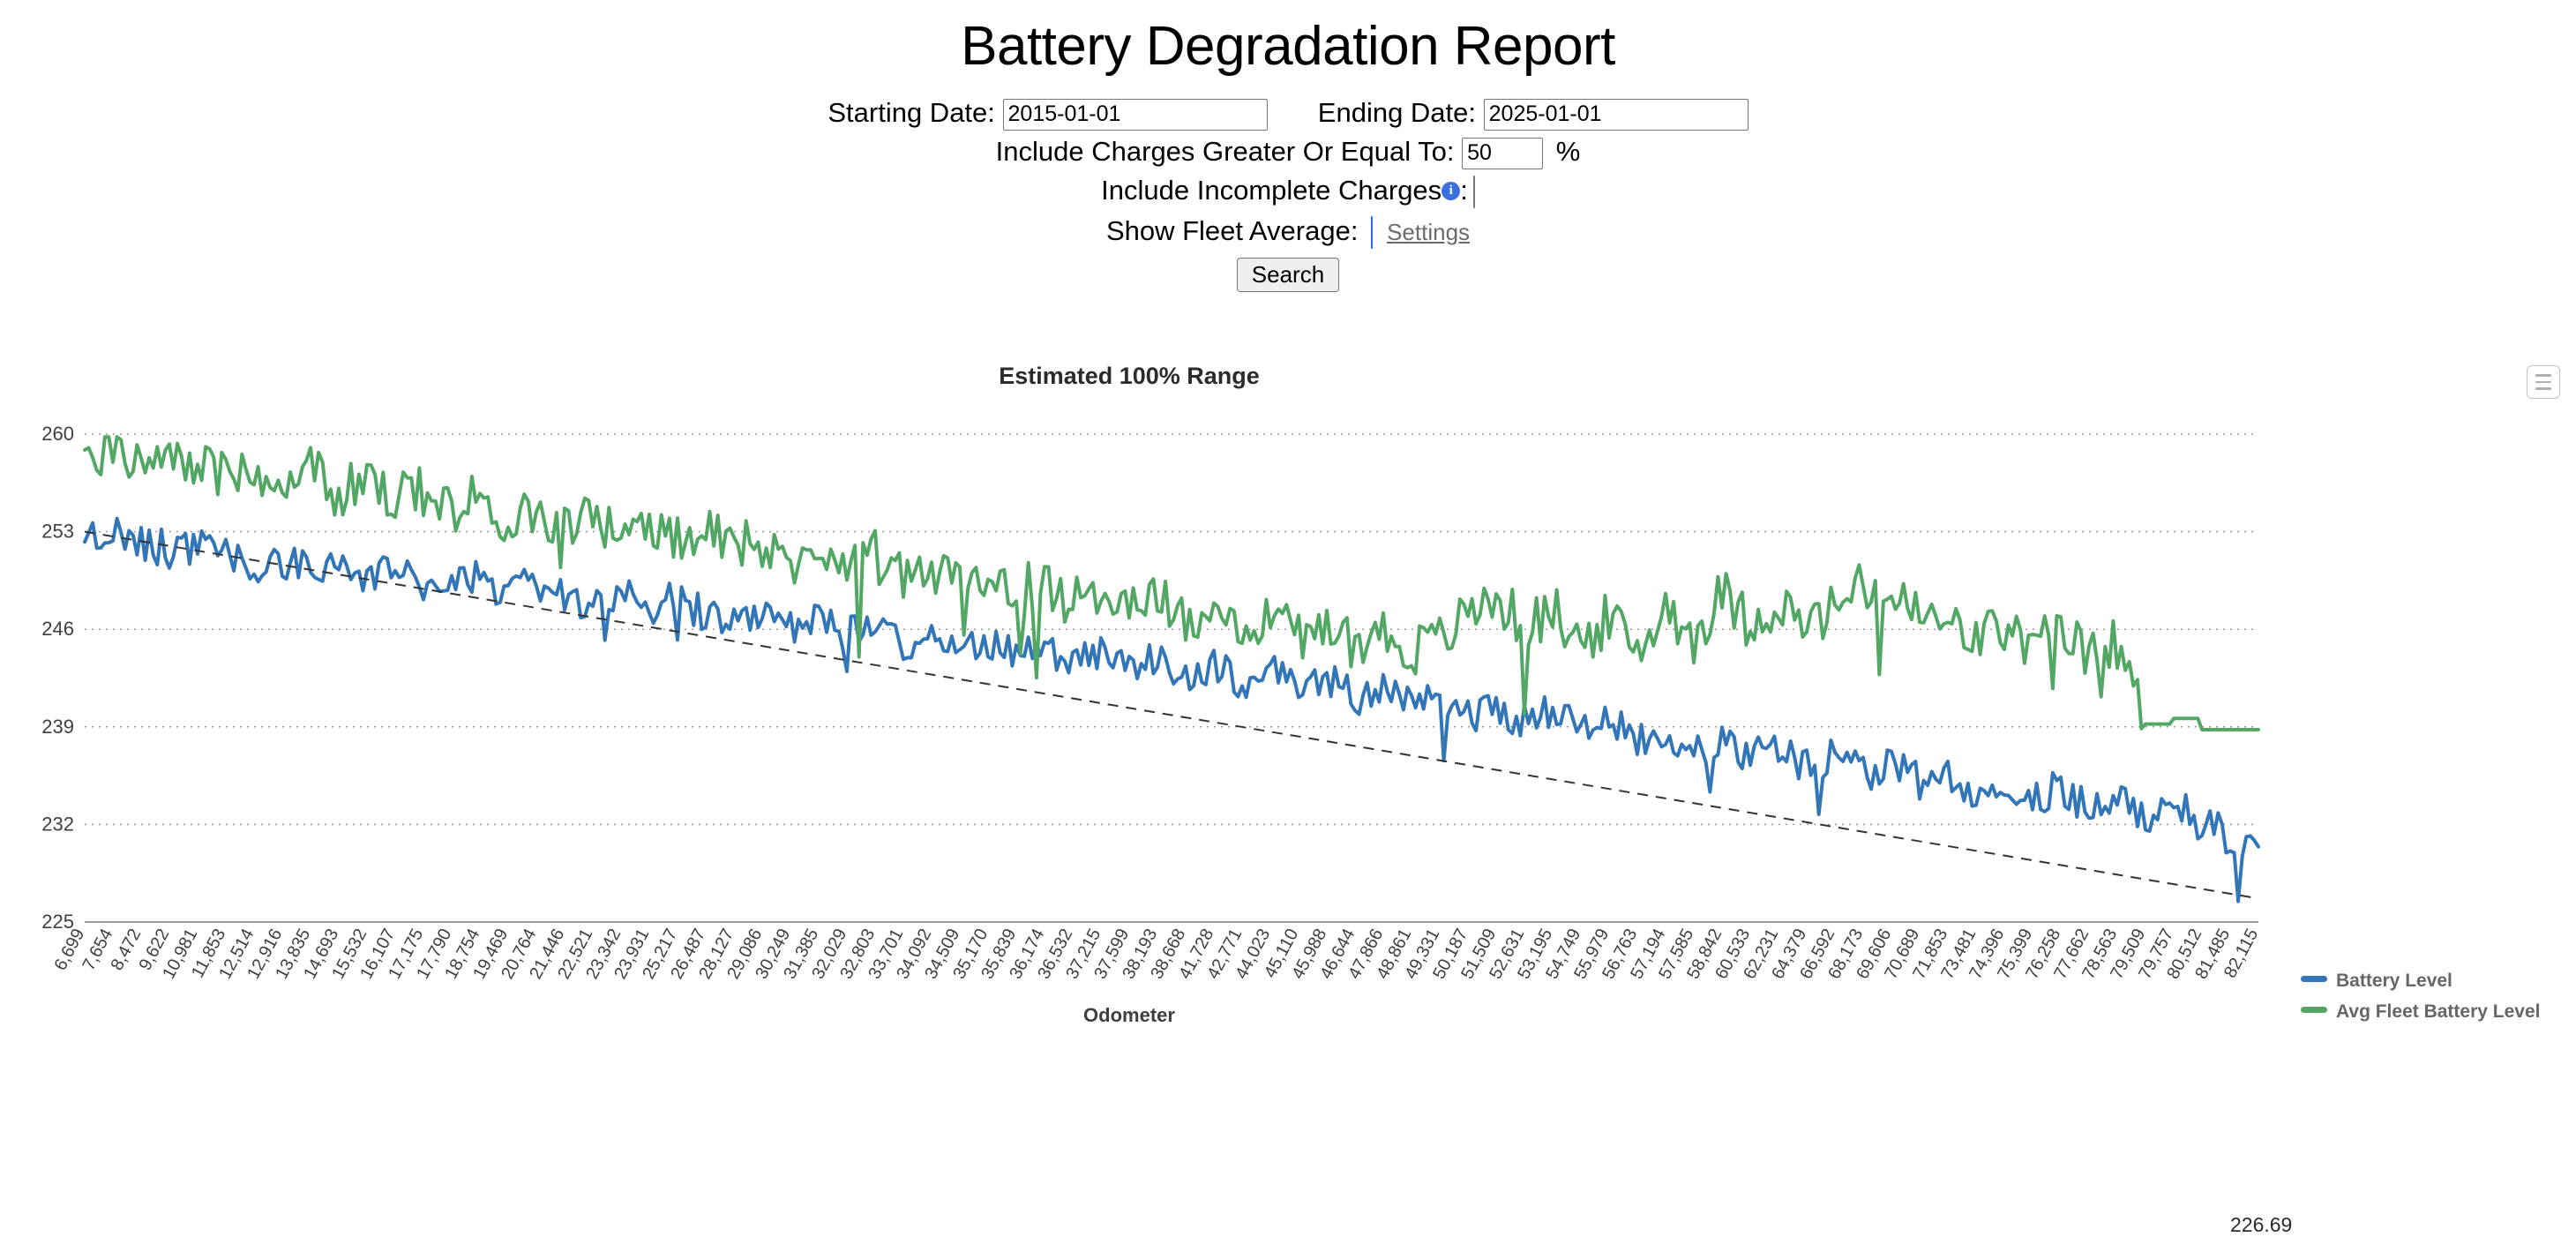  I want to click on starting-date-label: Starting Date:, so click(911, 112).